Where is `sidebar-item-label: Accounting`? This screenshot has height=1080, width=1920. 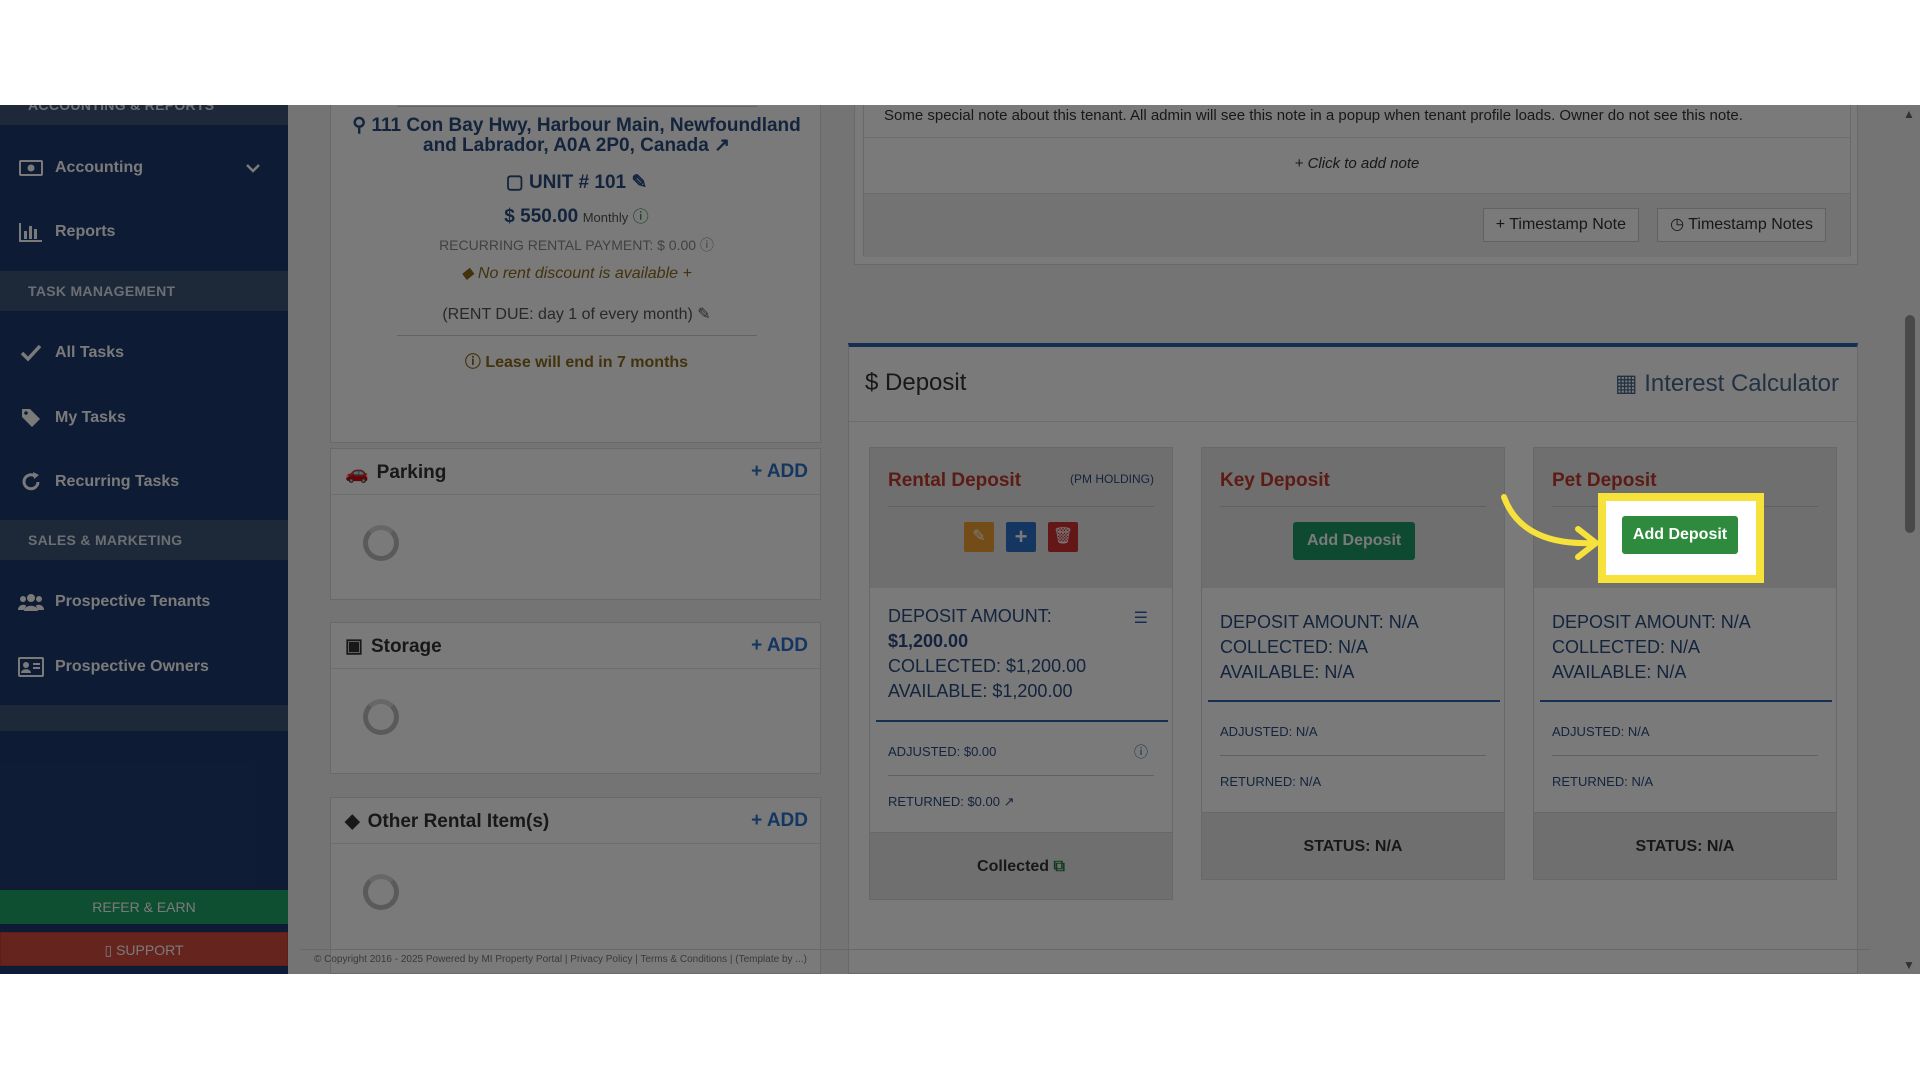
sidebar-item-label: Accounting is located at coordinates (99, 167).